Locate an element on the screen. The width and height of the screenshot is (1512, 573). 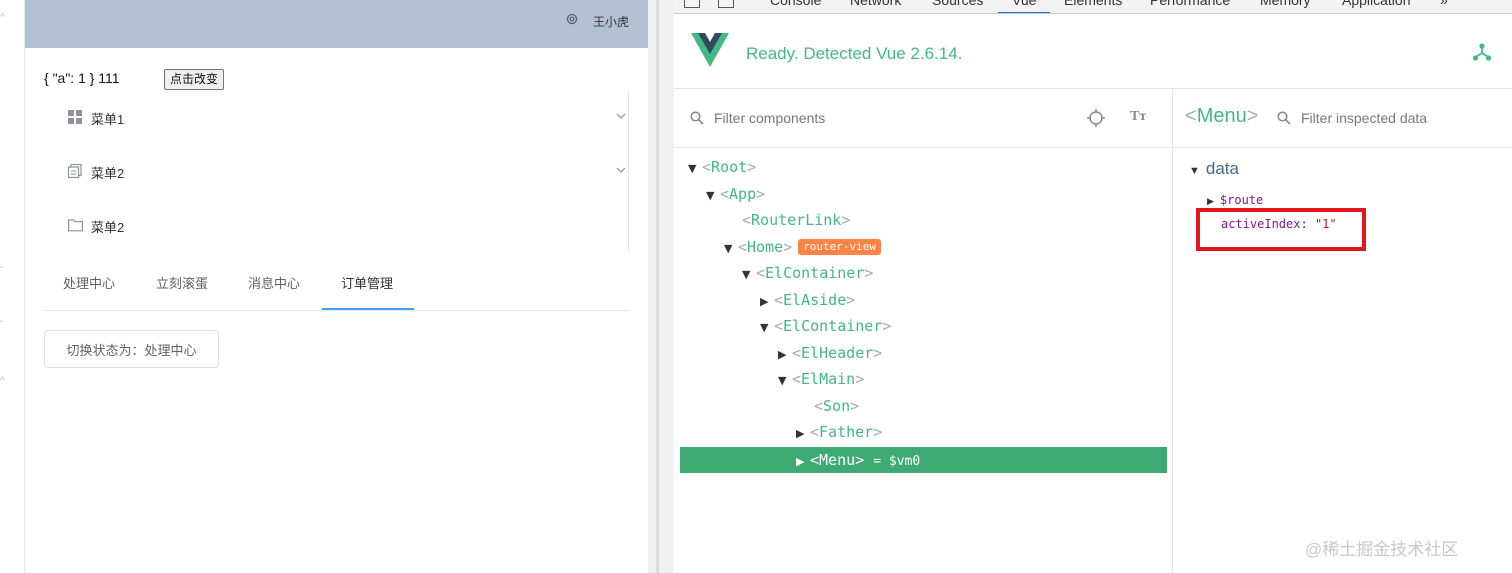
node-name: App is located at coordinates (743, 194).